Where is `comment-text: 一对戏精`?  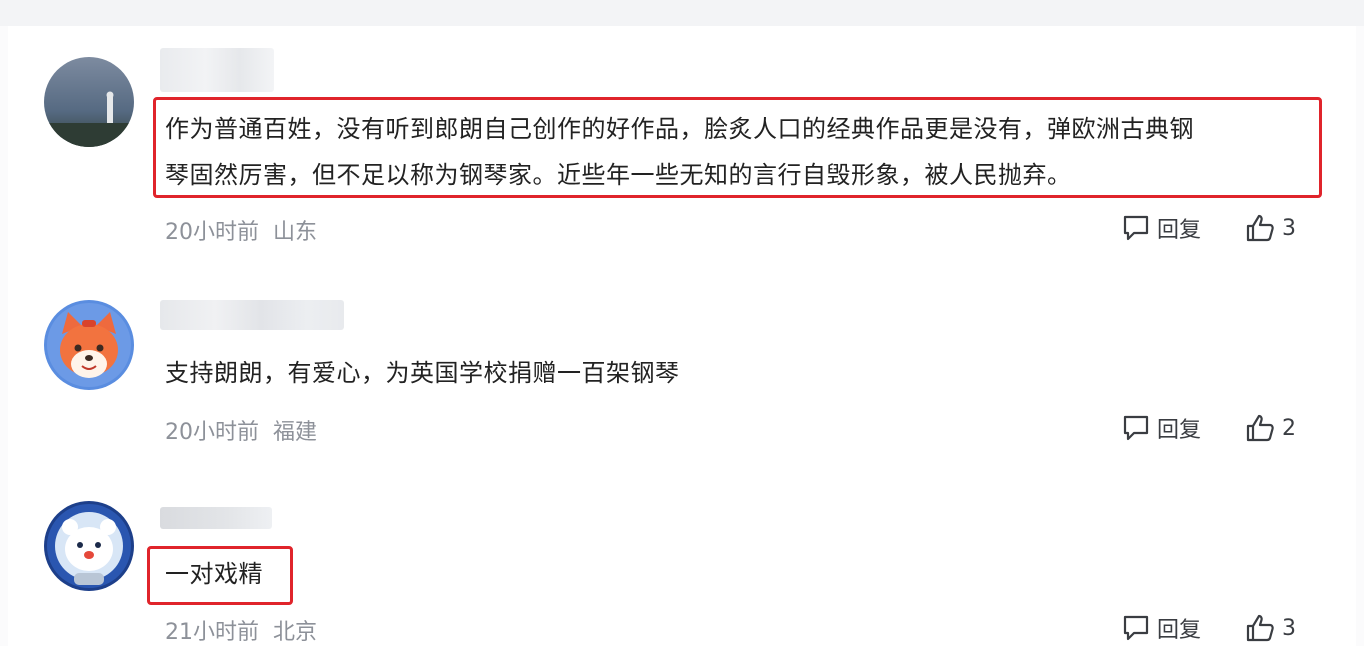
comment-text: 一对戏精 is located at coordinates (214, 574).